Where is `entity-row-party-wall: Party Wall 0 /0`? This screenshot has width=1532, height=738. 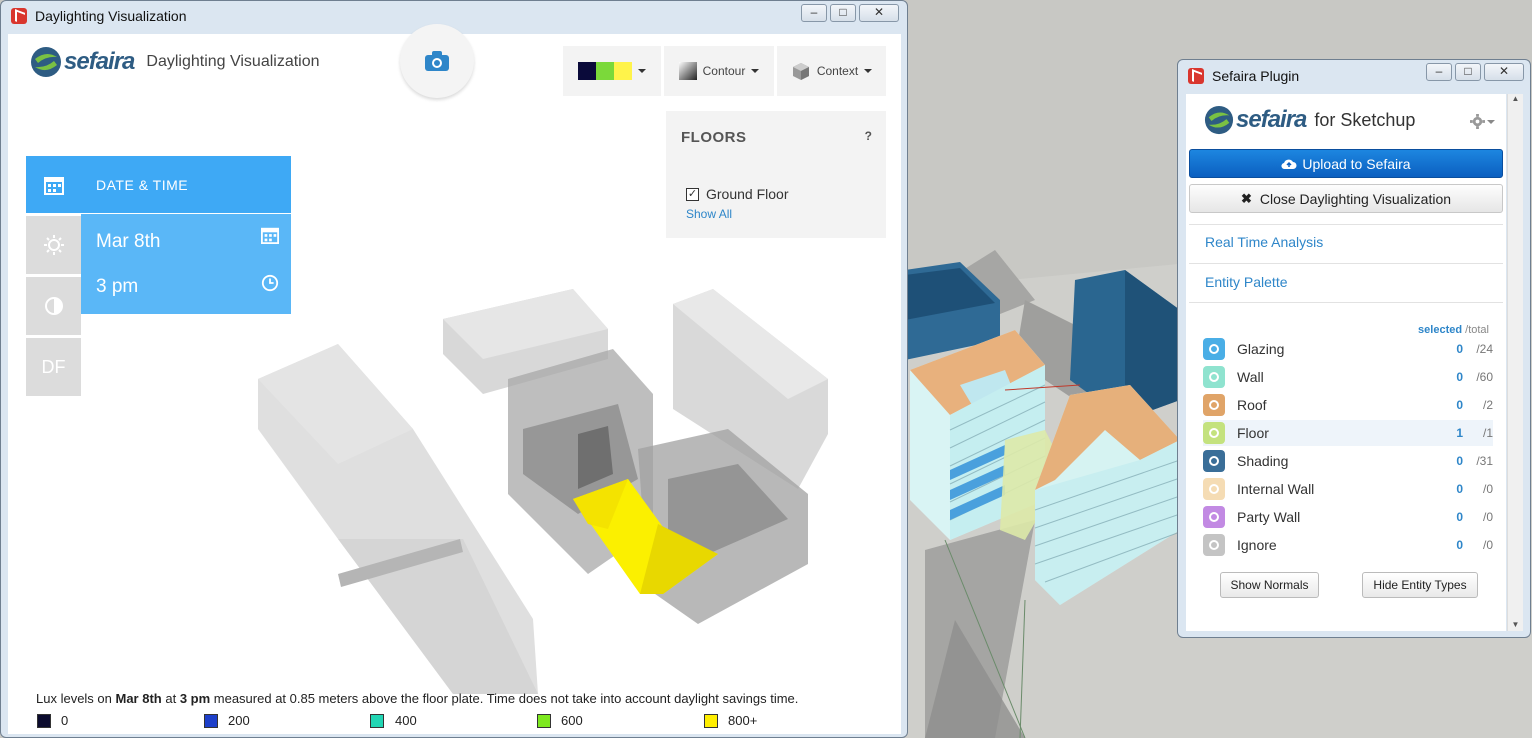 entity-row-party-wall: Party Wall 0 /0 is located at coordinates (1348, 517).